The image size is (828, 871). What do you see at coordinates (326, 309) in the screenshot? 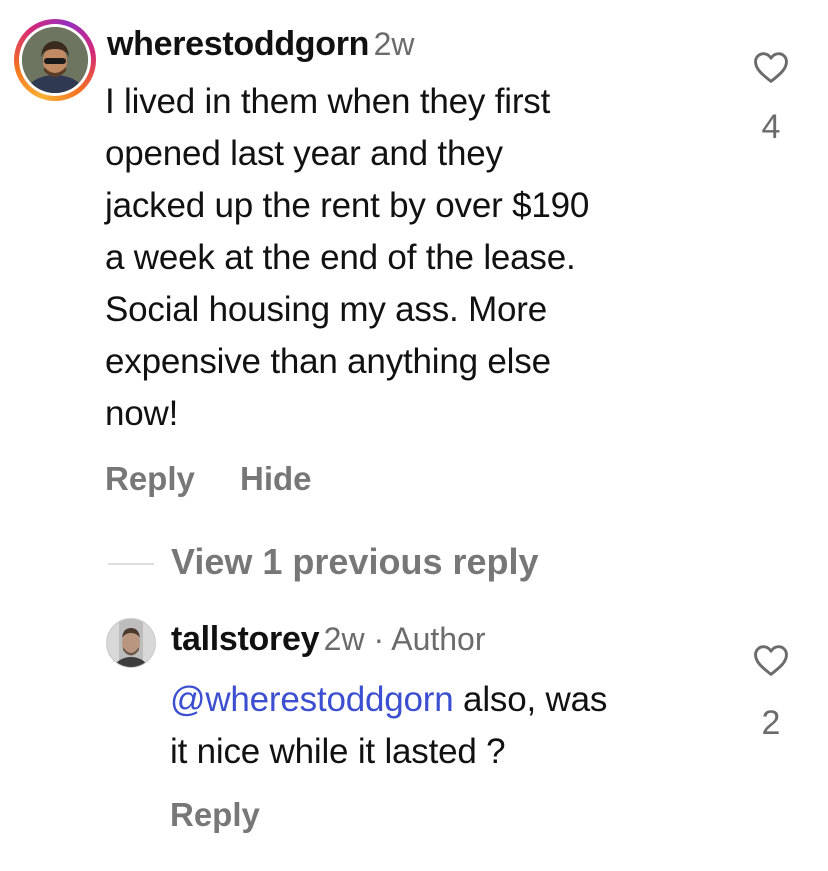
I see `comment-text-line: Social housing my ass. More` at bounding box center [326, 309].